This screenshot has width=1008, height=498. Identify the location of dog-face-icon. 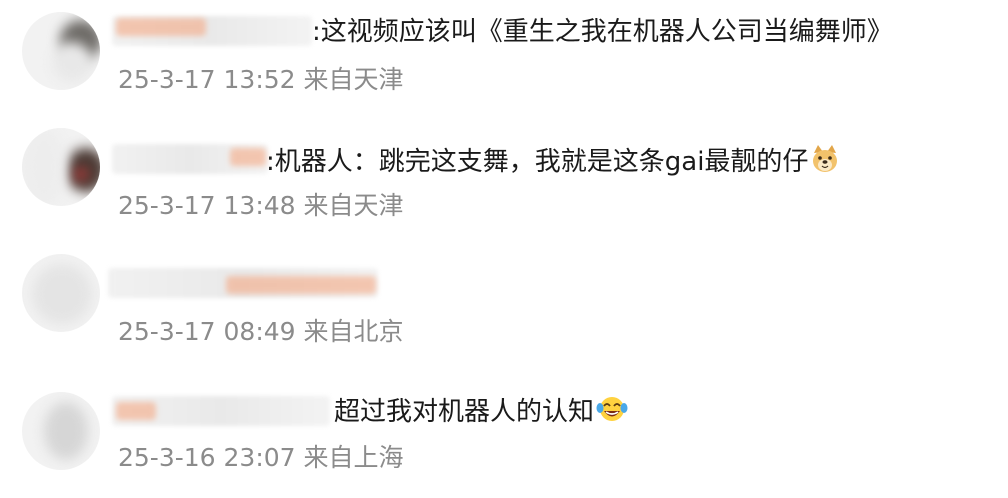
(825, 164).